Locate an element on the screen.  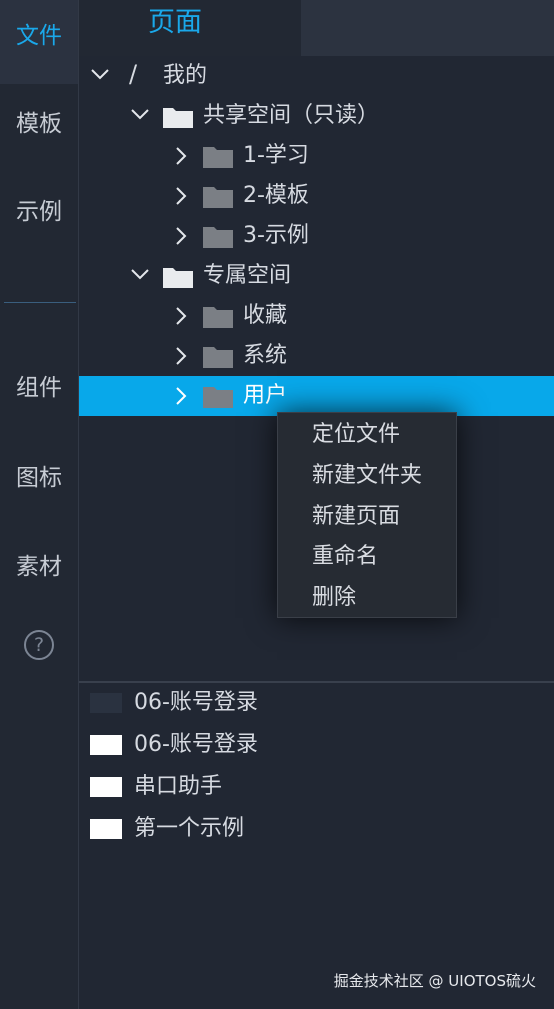
tab-bar-empty is located at coordinates (427, 28).